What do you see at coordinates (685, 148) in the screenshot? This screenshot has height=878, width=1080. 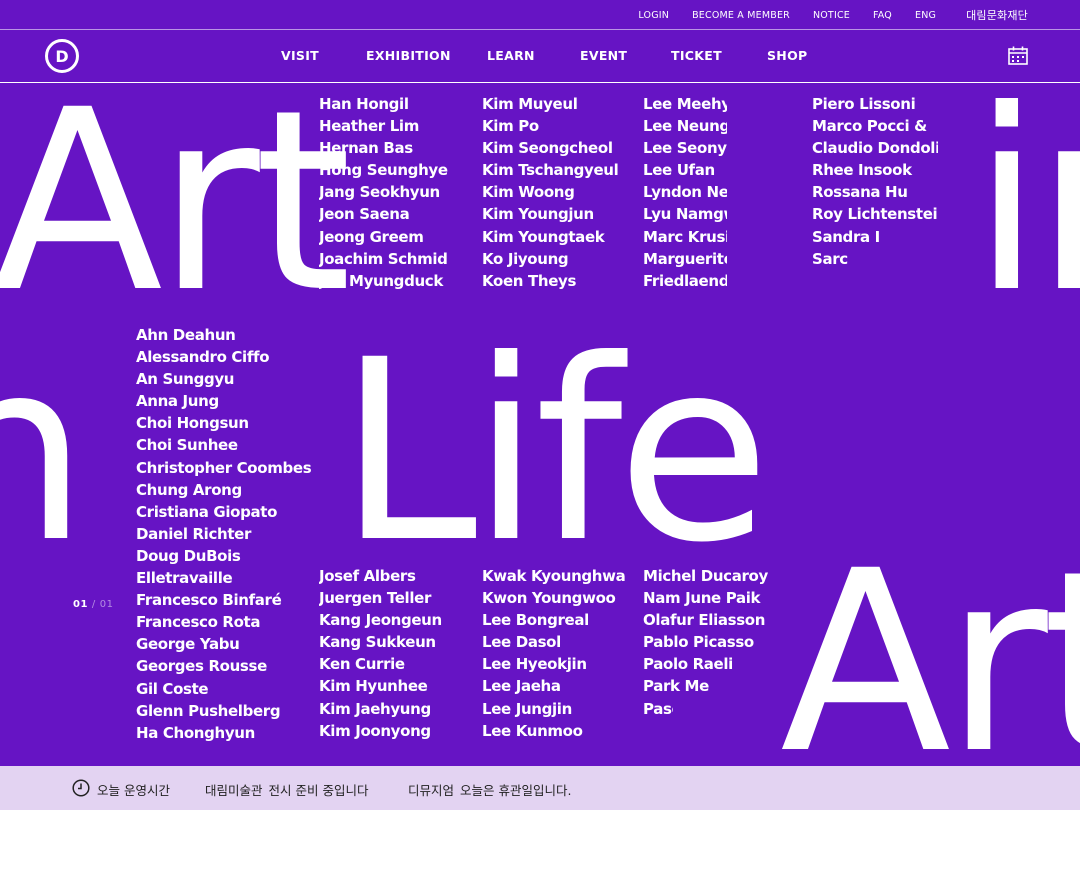 I see `artist-name: Lee Seonyong` at bounding box center [685, 148].